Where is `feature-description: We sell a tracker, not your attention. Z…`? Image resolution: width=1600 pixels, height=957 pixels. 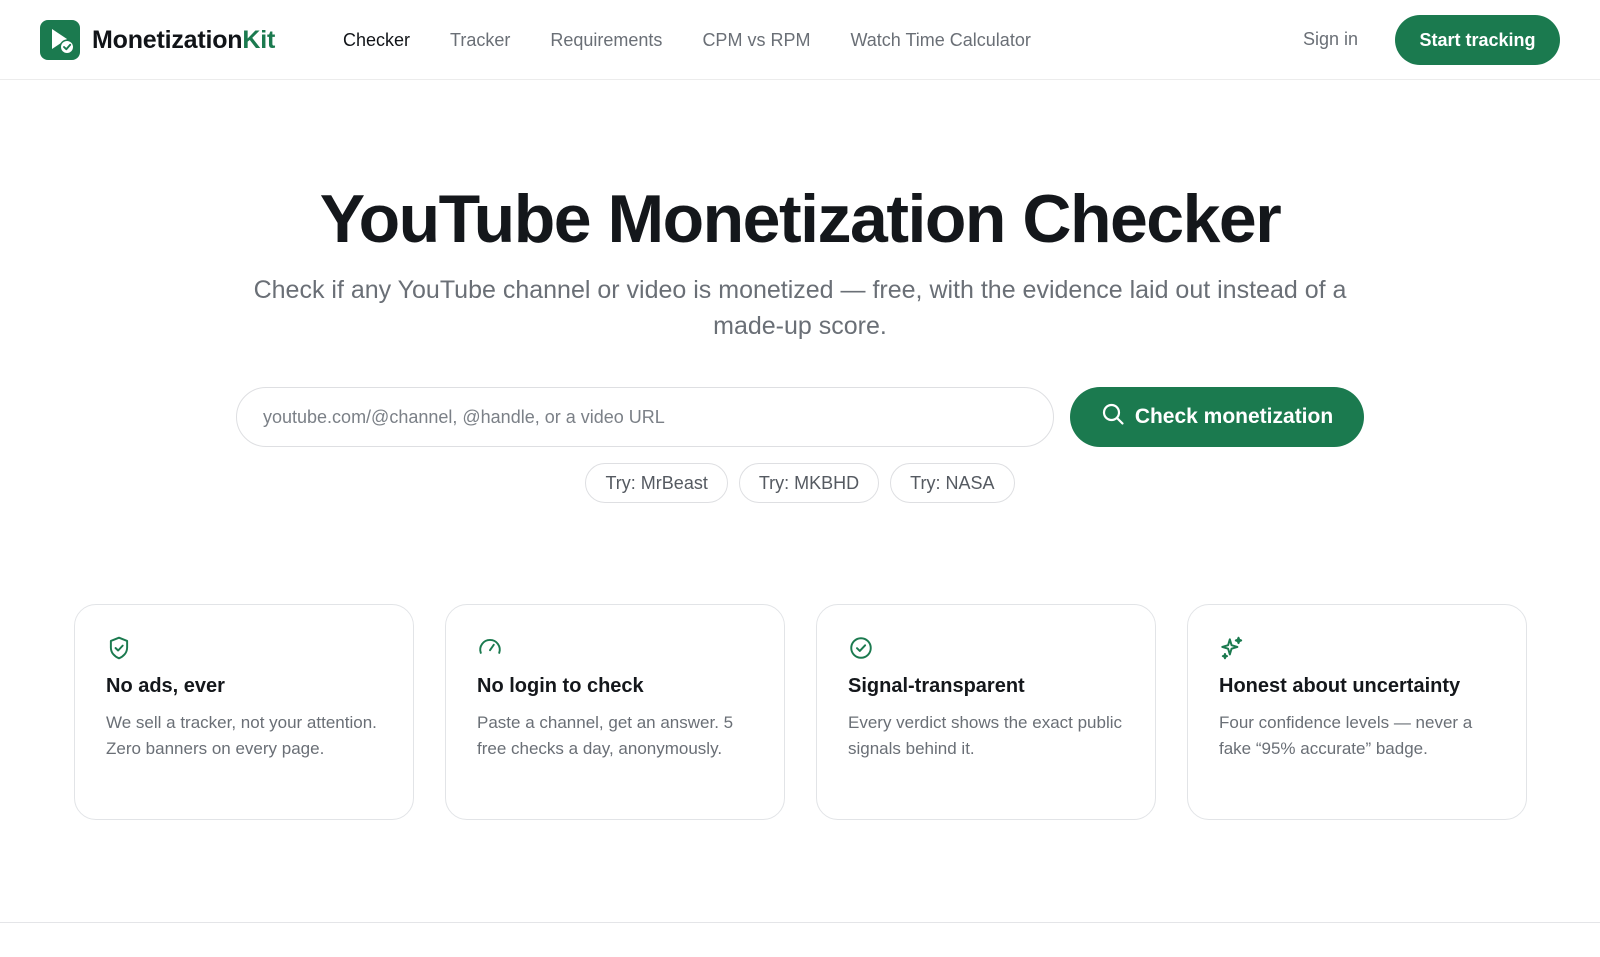
feature-description: We sell a tracker, not your attention. Z… is located at coordinates (241, 735).